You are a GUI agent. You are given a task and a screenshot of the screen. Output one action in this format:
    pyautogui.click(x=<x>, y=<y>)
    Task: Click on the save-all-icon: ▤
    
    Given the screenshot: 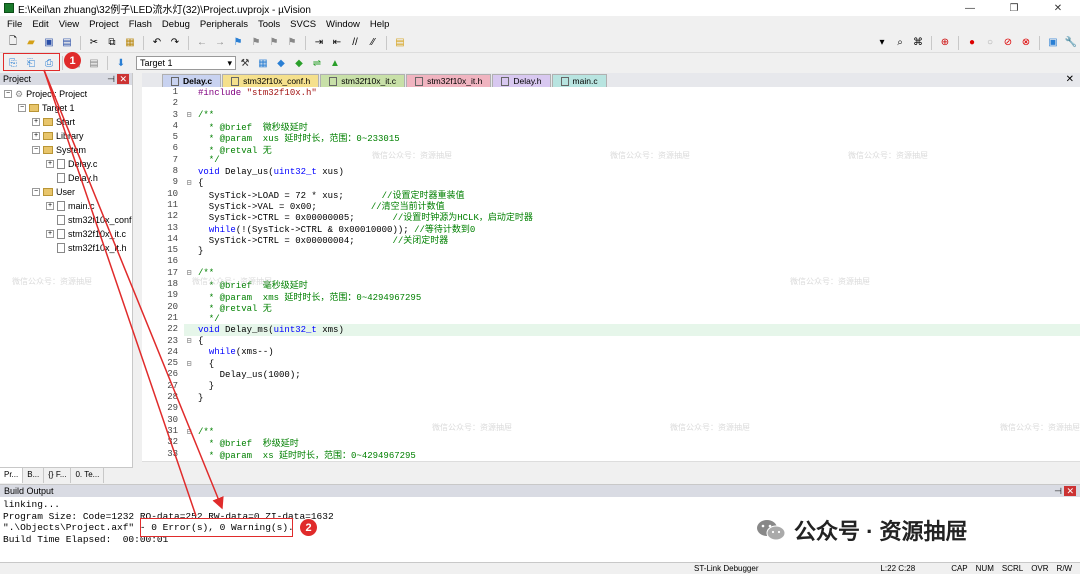 What is the action you would take?
    pyautogui.click(x=67, y=43)
    